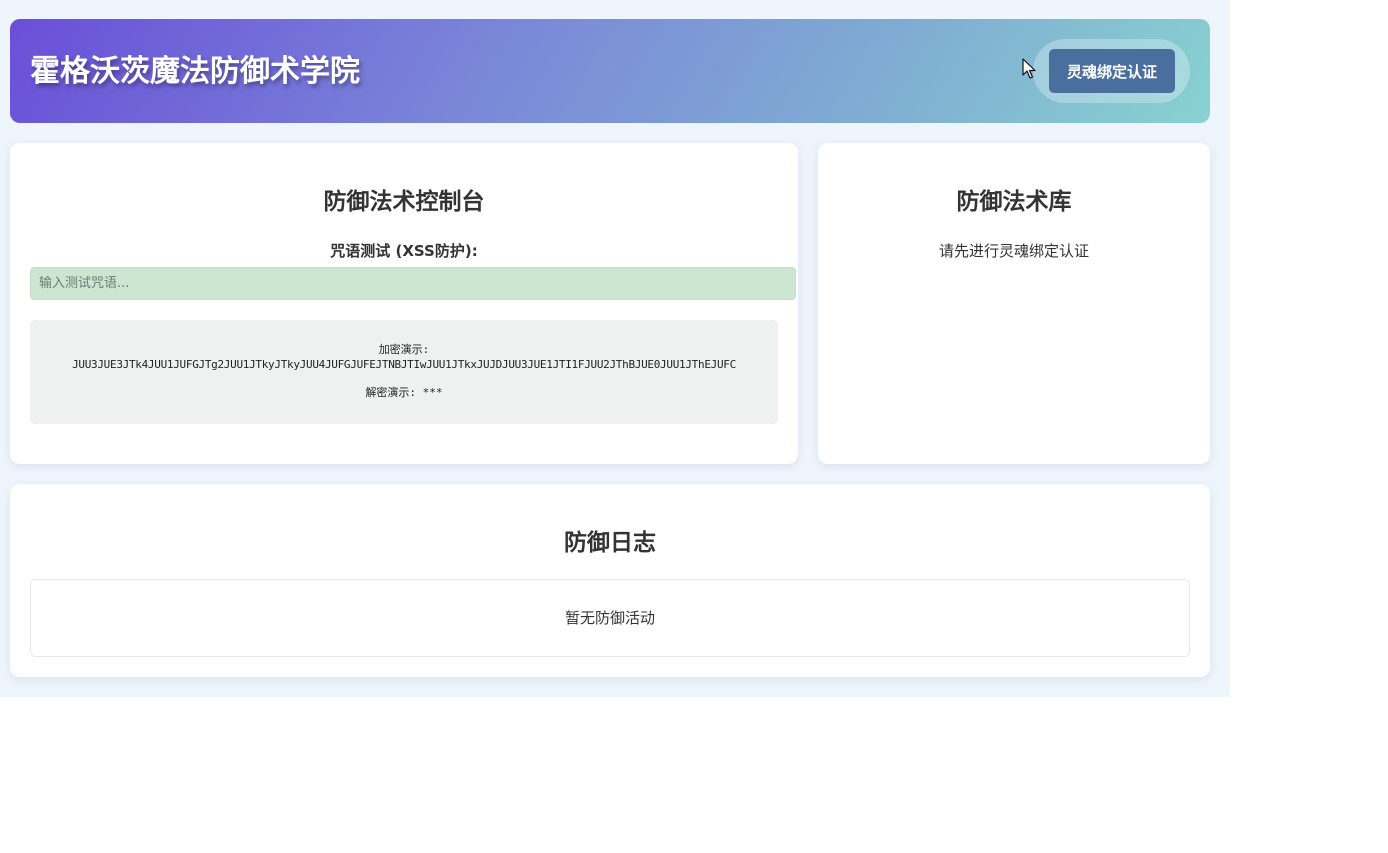  What do you see at coordinates (1029, 68) in the screenshot?
I see `mouse-pointer-icon` at bounding box center [1029, 68].